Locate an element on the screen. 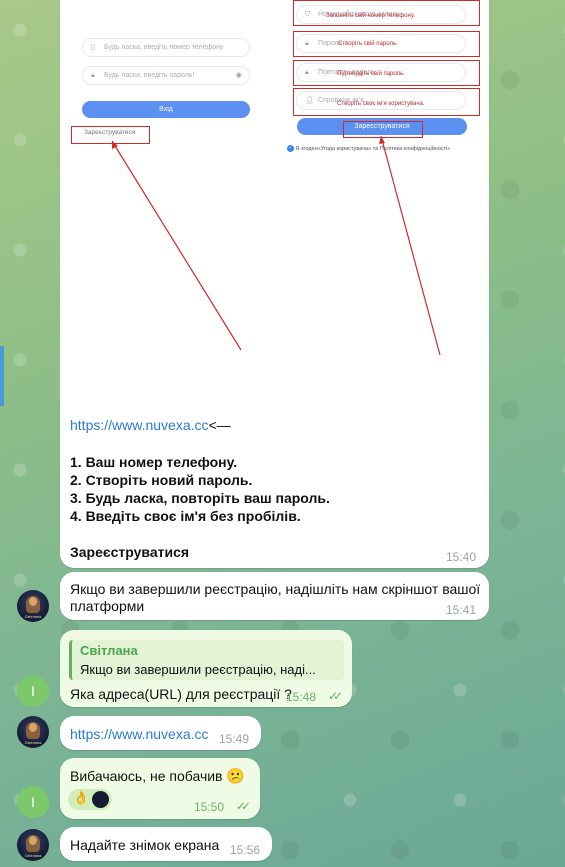 The width and height of the screenshot is (565, 867). message-2-text-line-2: платформи is located at coordinates (107, 606).